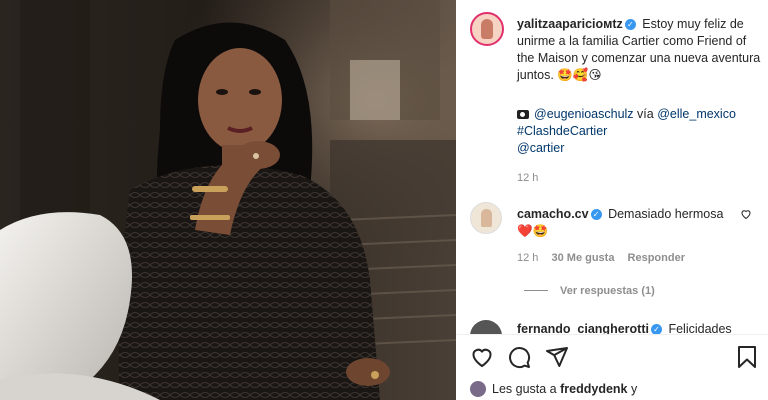 The height and width of the screenshot is (400, 768). Describe the element at coordinates (656, 258) in the screenshot. I see `comment-reply-button: Responder` at that location.